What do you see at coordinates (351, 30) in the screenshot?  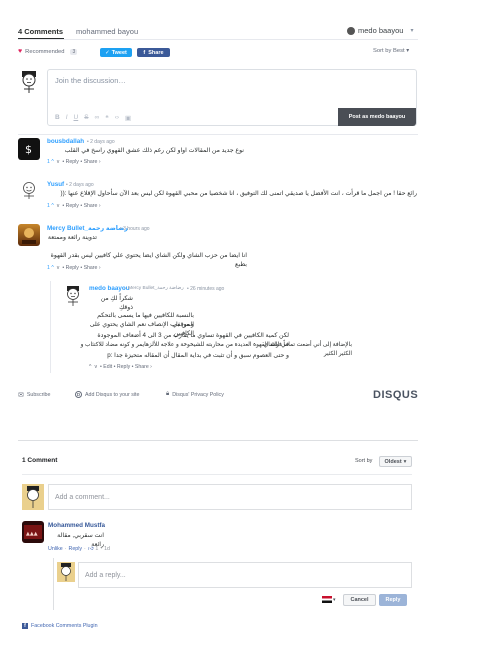 I see `user-avatar-icon` at bounding box center [351, 30].